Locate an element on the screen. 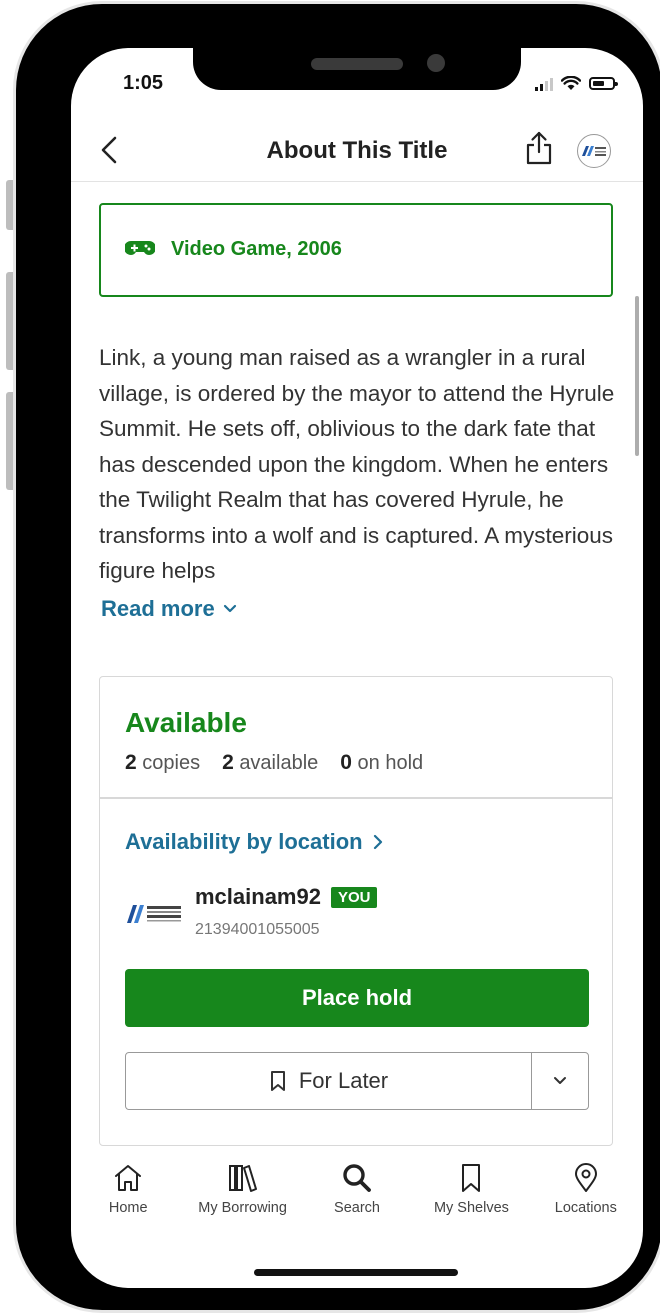  volume-down-button is located at coordinates (11, 441).